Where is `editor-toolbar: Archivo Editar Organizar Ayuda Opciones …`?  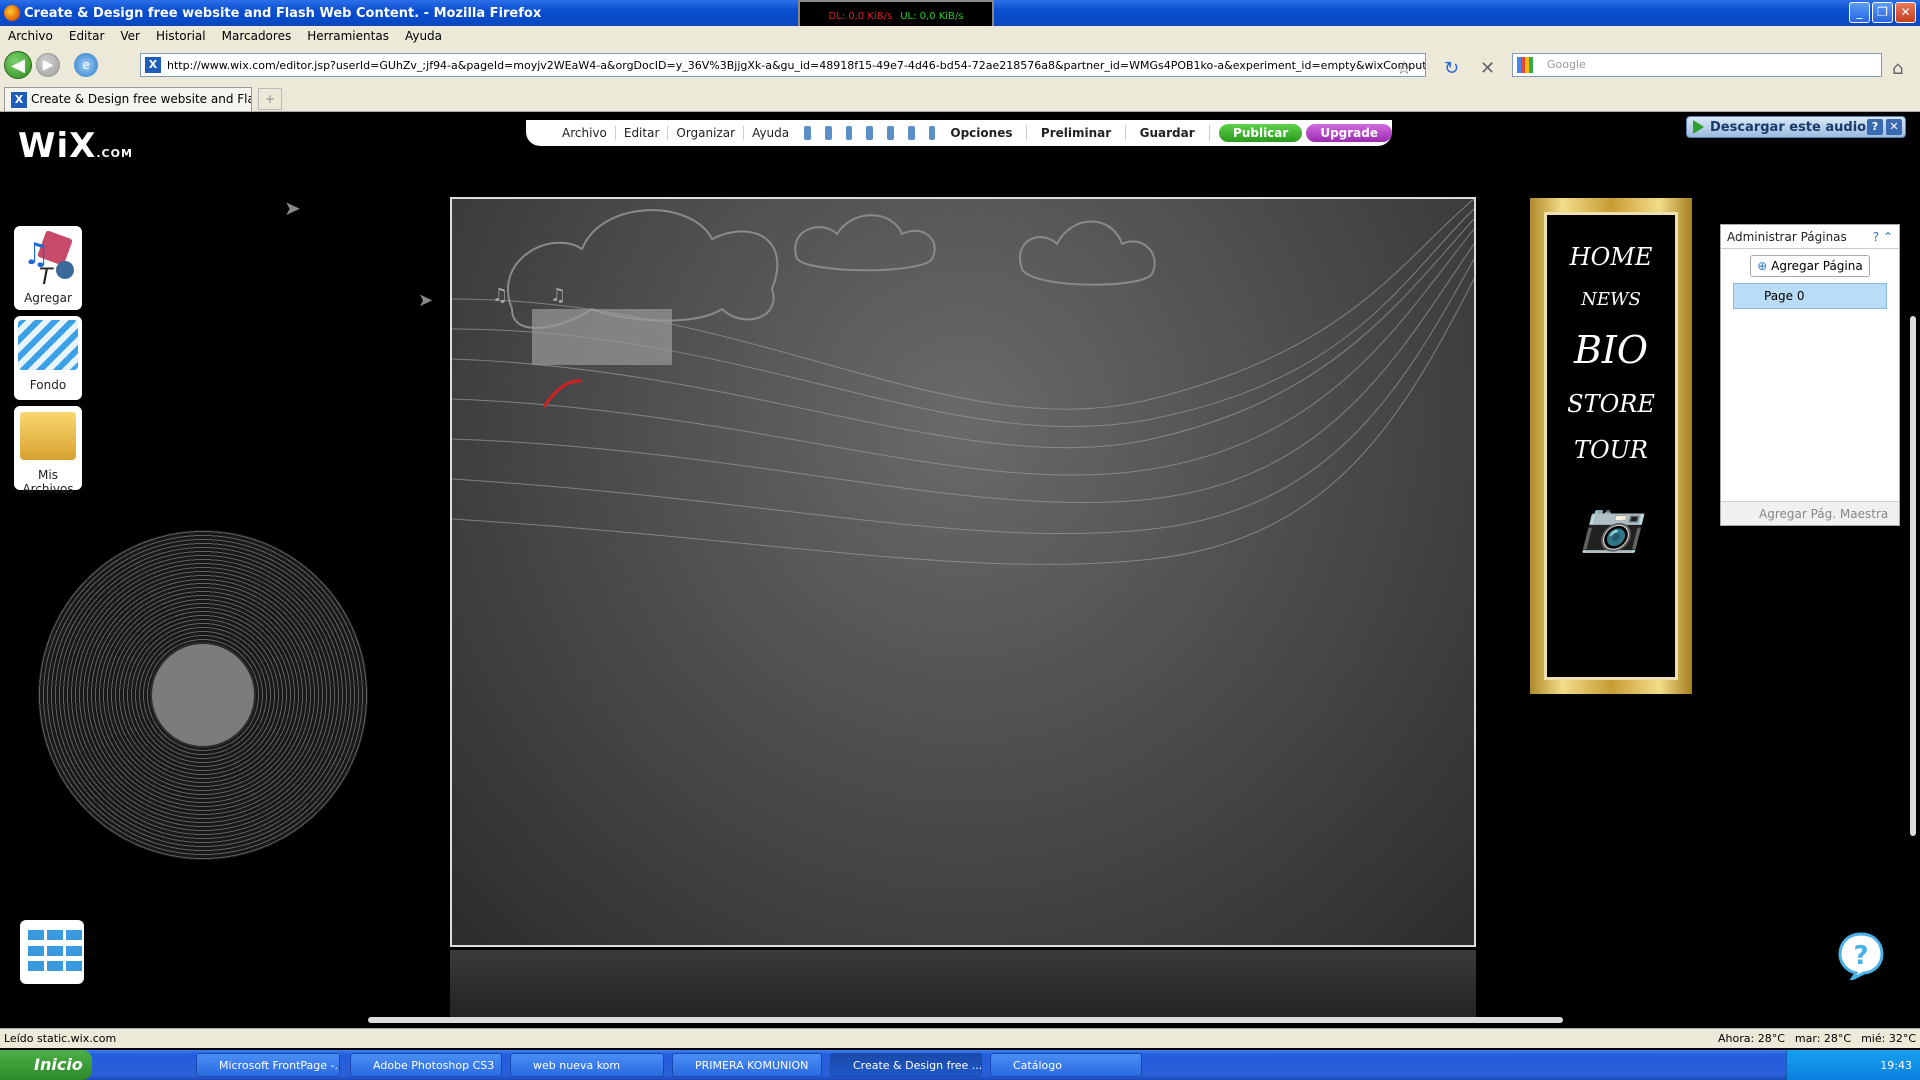 editor-toolbar: Archivo Editar Organizar Ayuda Opciones … is located at coordinates (959, 133).